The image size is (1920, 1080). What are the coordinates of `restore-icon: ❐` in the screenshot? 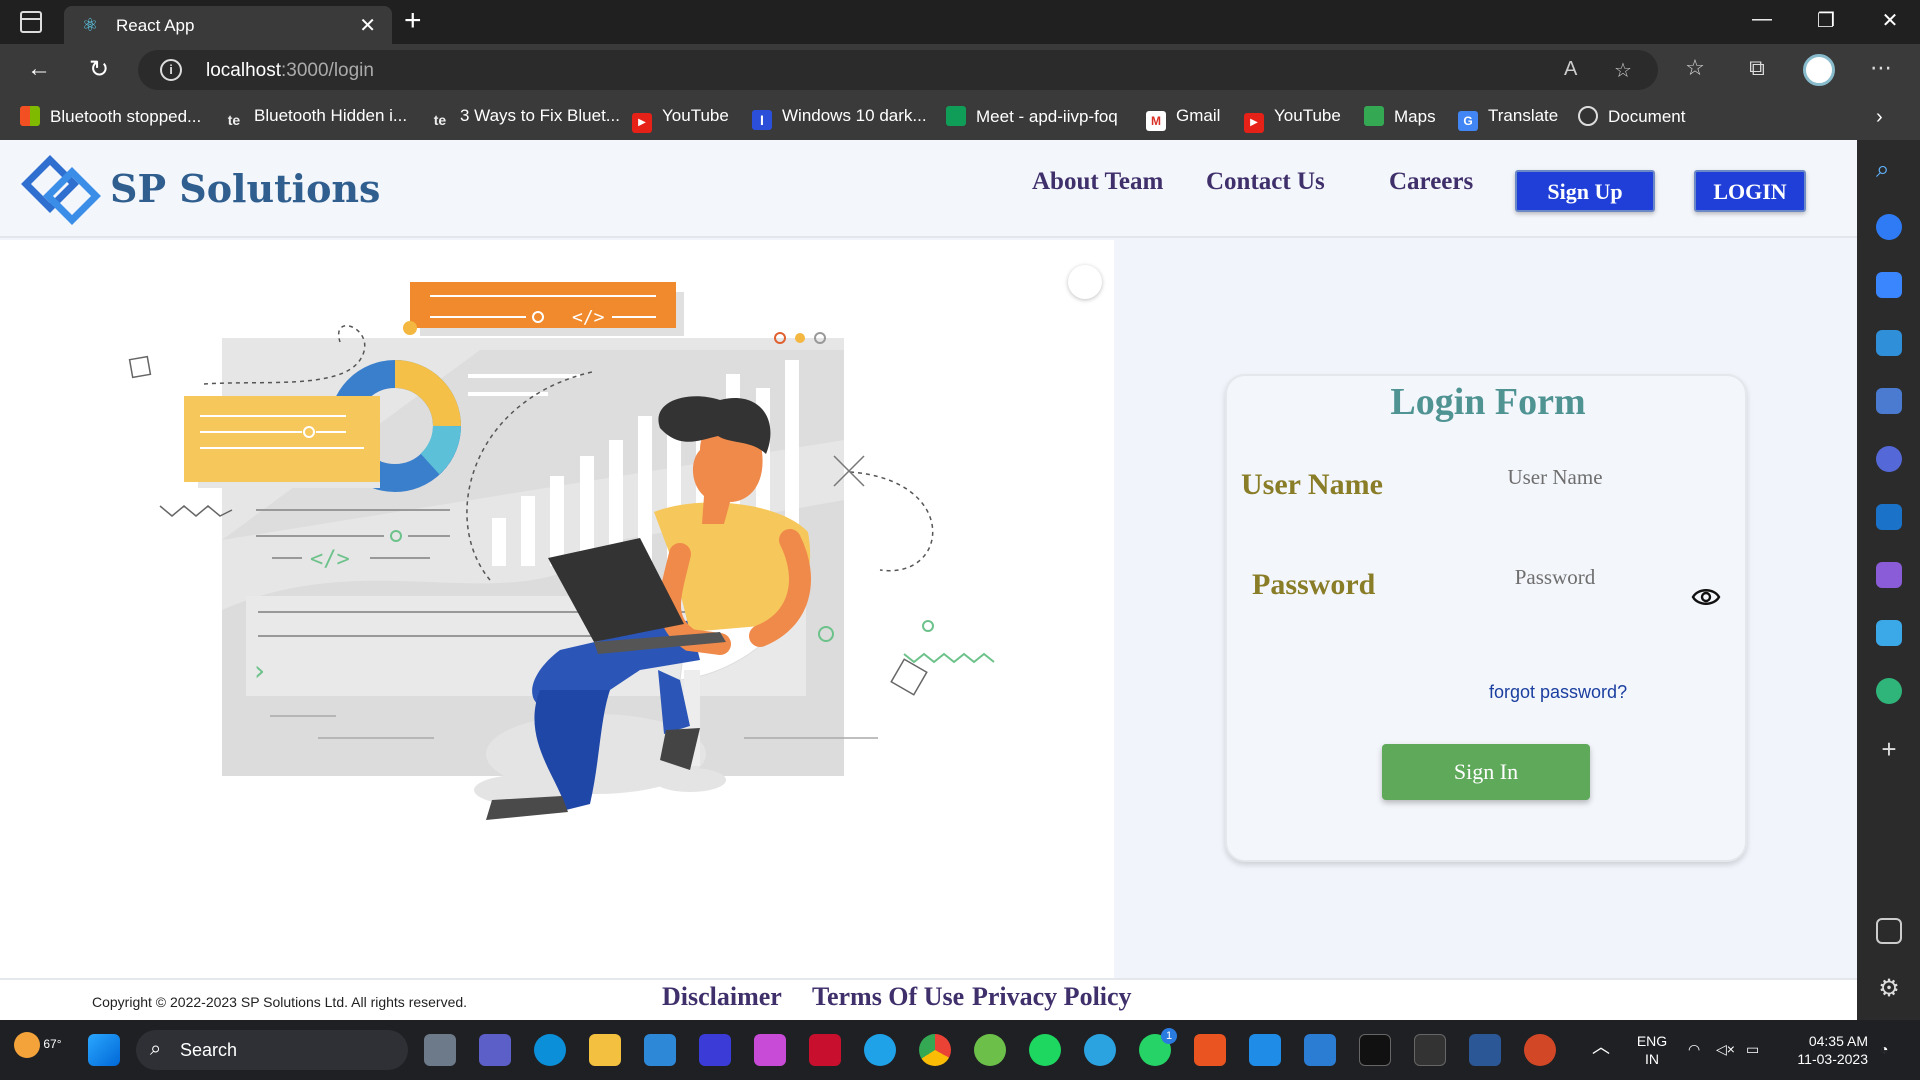 It's located at (1826, 20).